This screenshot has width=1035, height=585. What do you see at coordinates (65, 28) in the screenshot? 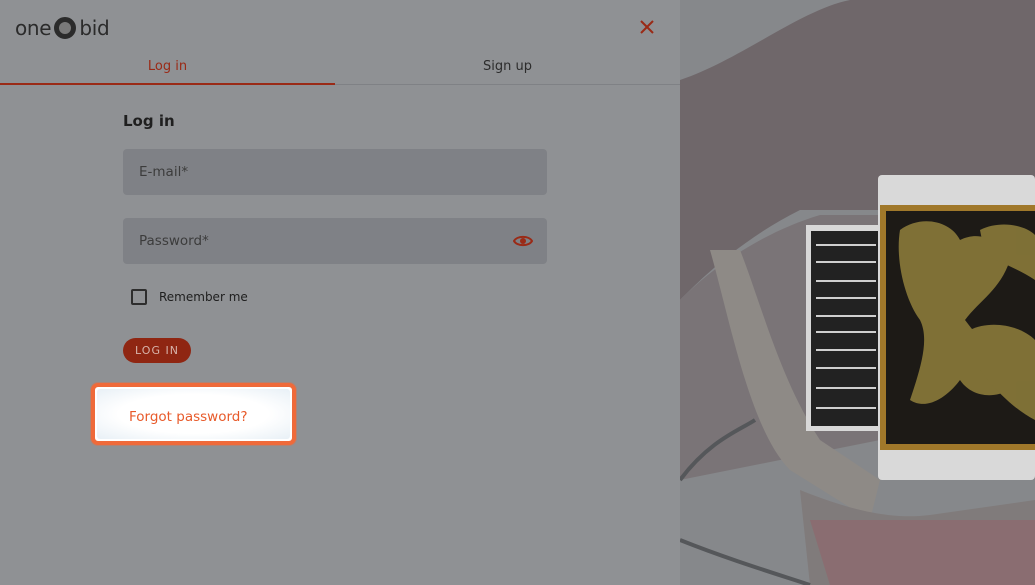
I see `onebid-logo-icon` at bounding box center [65, 28].